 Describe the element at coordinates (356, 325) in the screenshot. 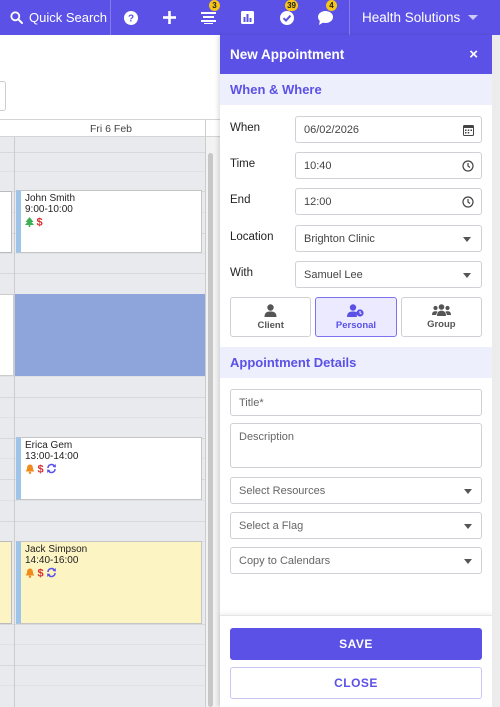

I see `type-personal-label: Personal` at that location.